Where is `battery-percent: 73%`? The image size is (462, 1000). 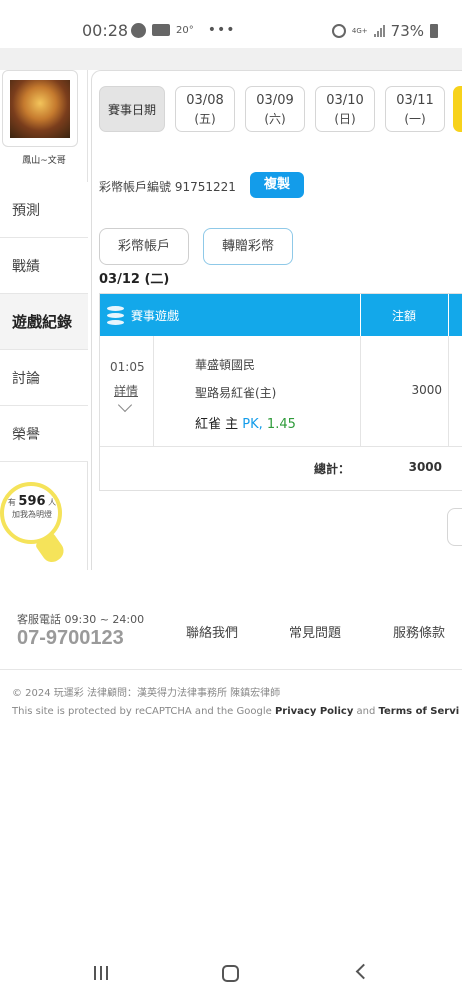 battery-percent: 73% is located at coordinates (407, 31).